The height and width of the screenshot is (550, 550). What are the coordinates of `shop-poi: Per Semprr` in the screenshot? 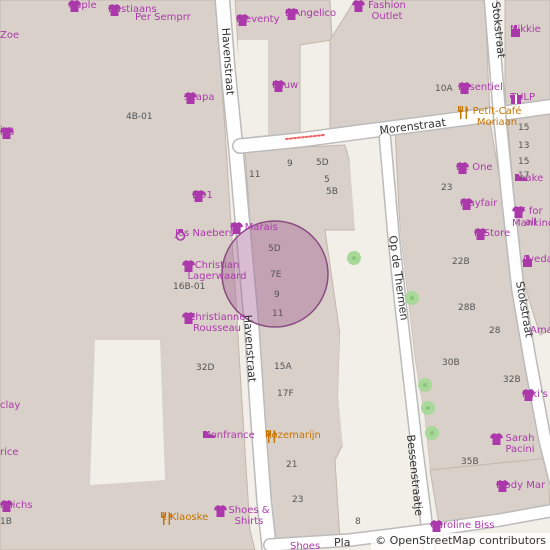 It's located at (163, 17).